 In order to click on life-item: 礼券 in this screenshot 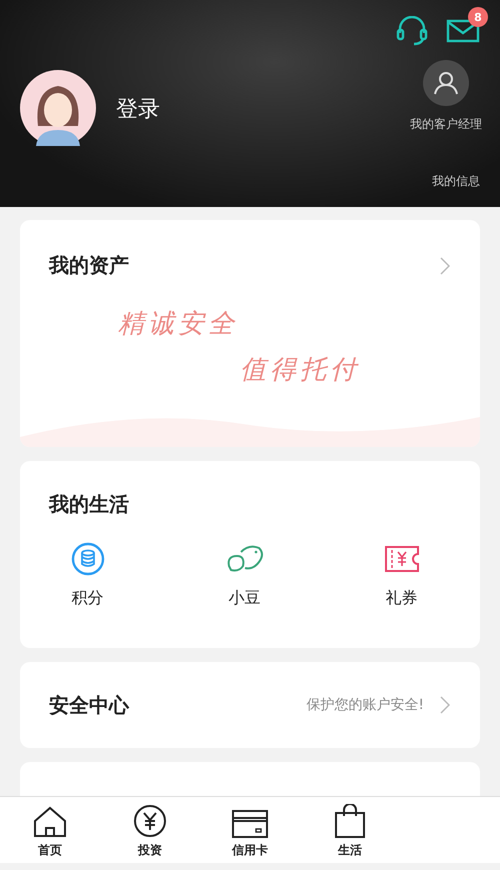, I will do `click(401, 575)`.